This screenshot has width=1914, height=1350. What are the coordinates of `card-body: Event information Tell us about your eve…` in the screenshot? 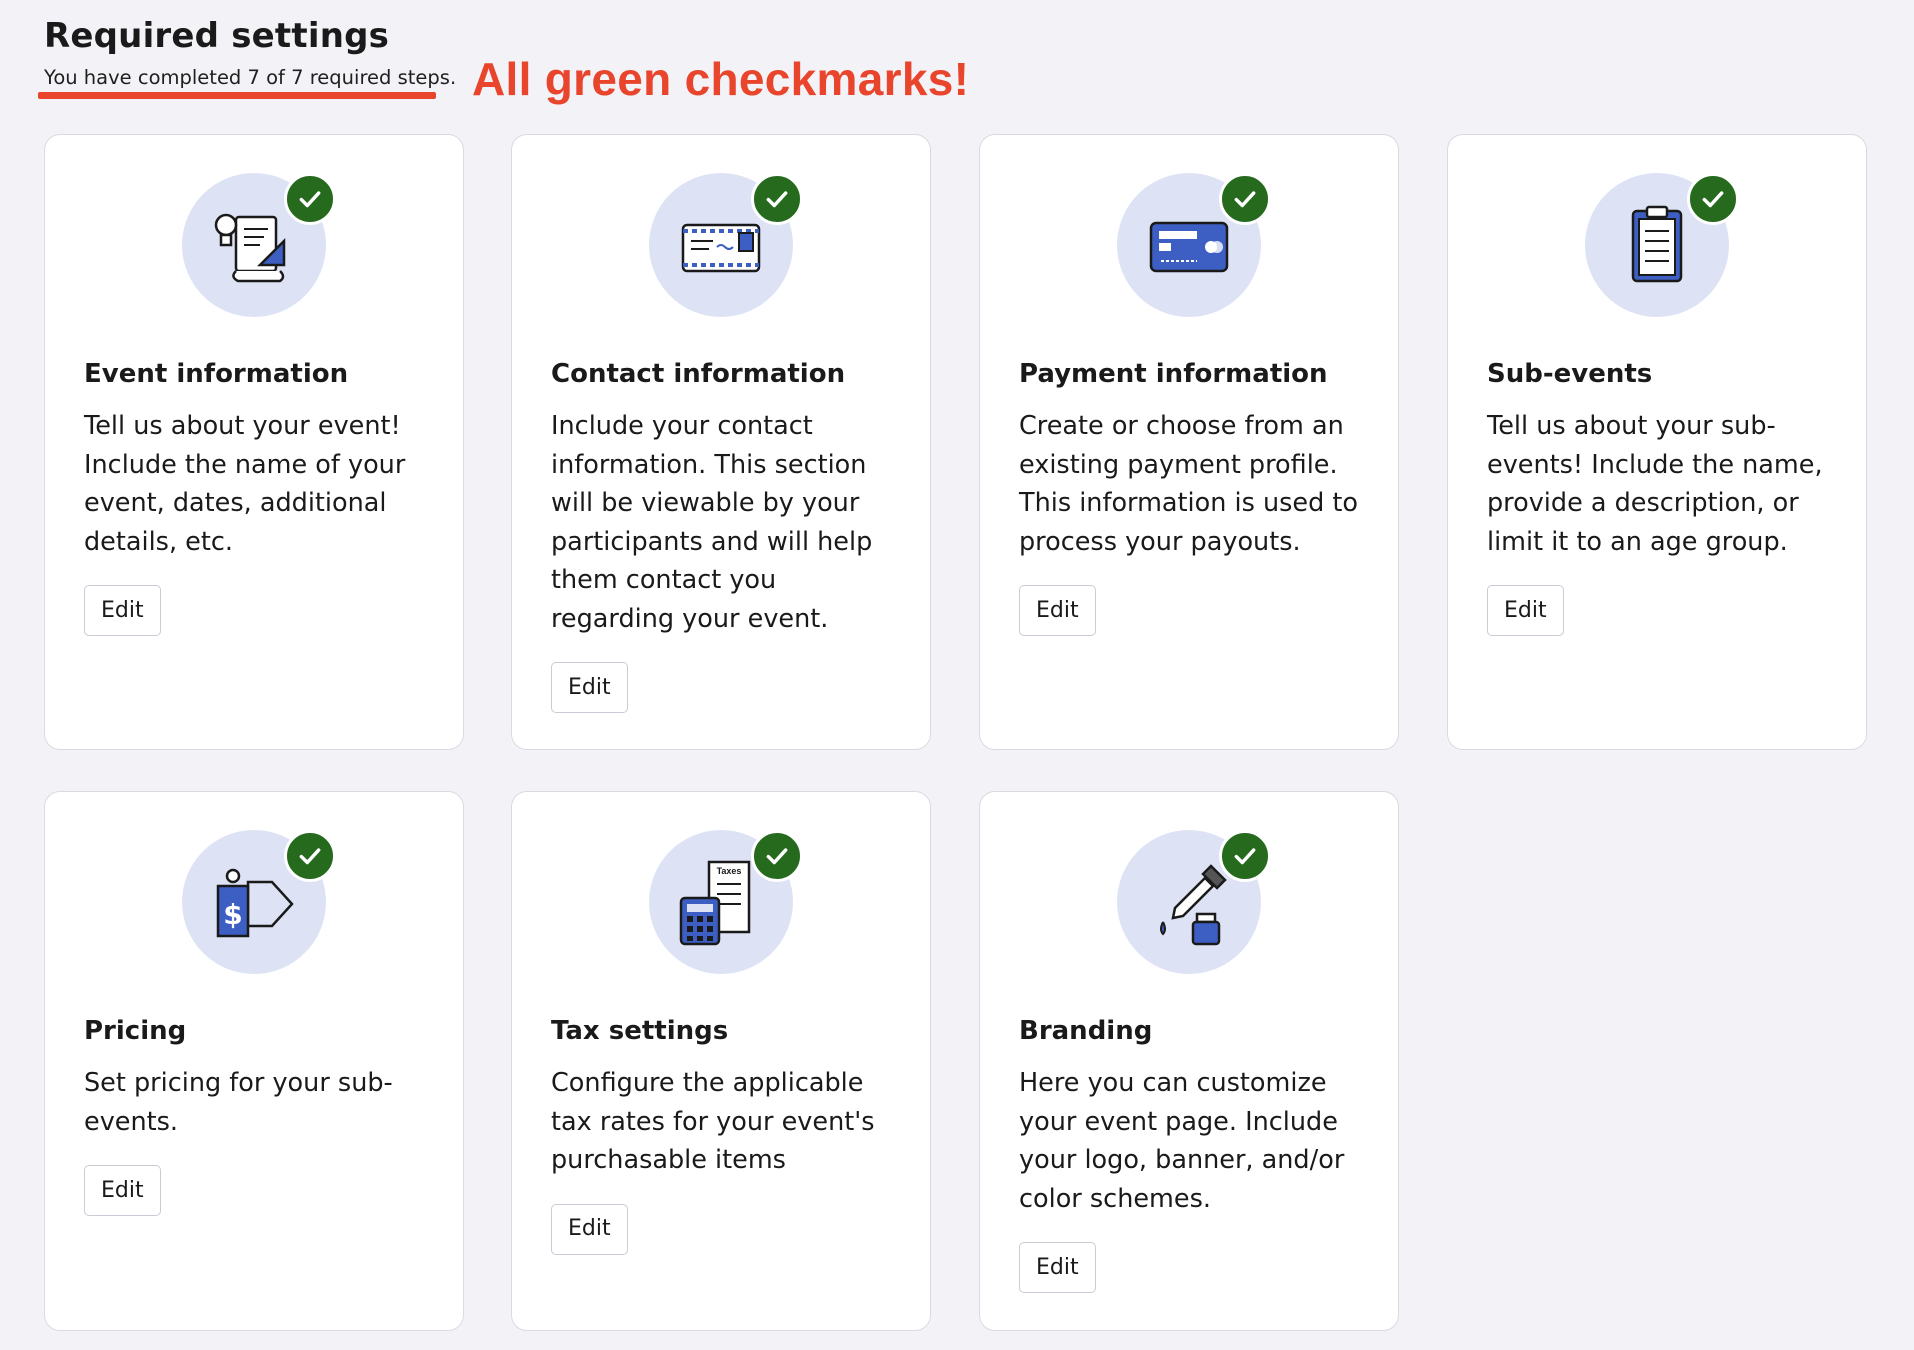 It's located at (258, 496).